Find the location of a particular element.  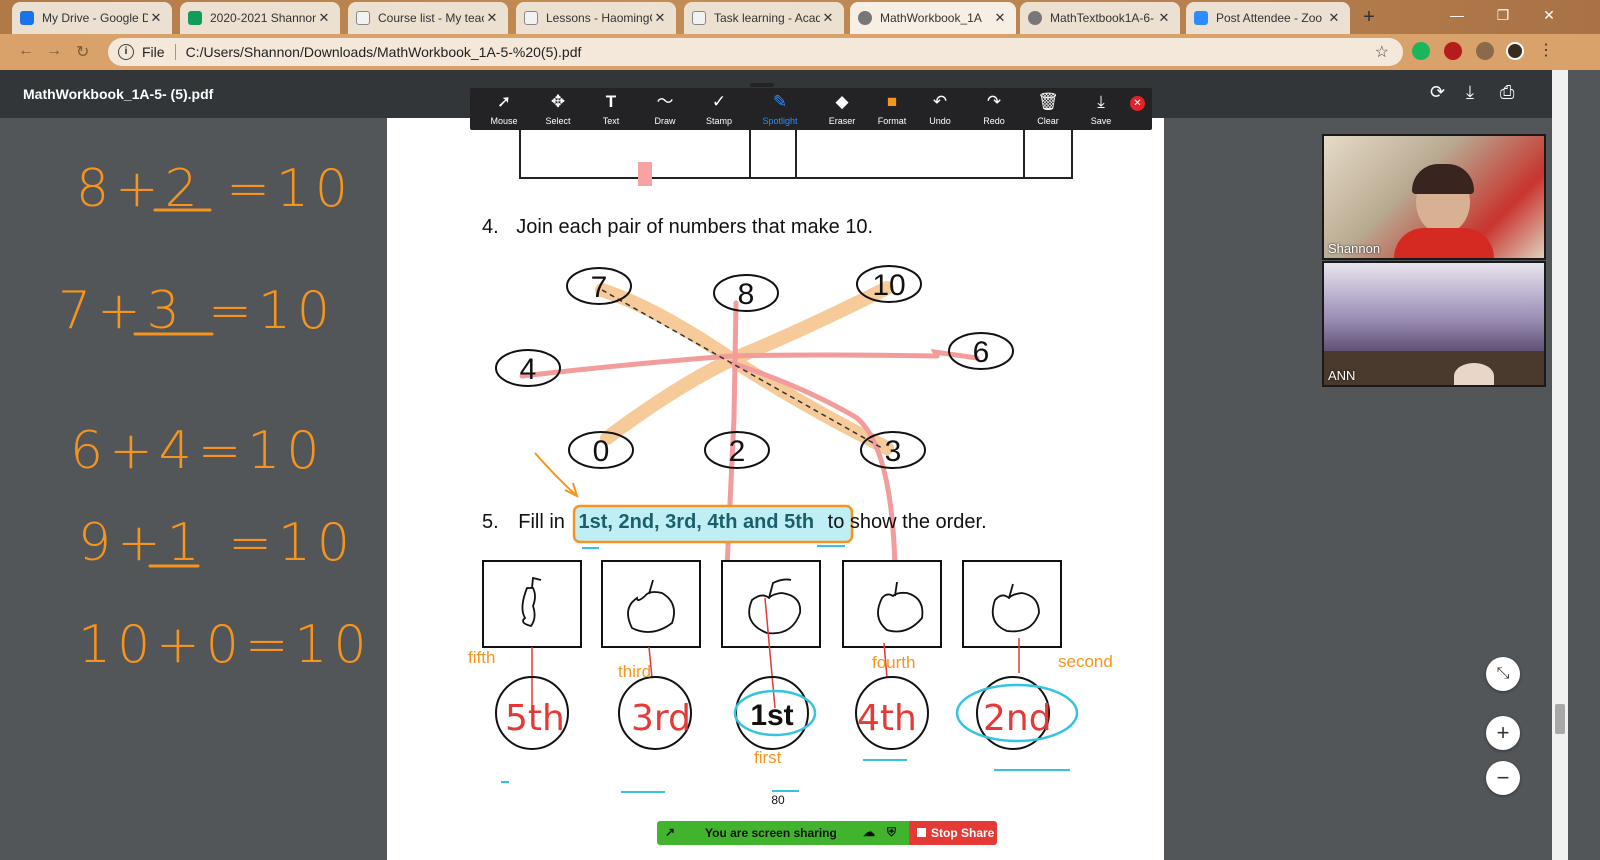

eraser-tool: ◆ Eraser is located at coordinates (842, 109).